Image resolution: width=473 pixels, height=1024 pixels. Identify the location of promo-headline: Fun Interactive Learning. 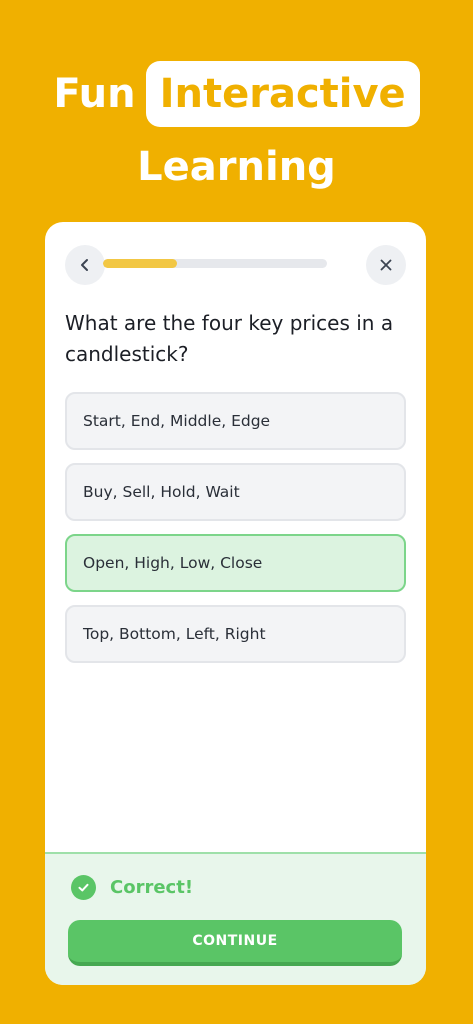
(236, 130).